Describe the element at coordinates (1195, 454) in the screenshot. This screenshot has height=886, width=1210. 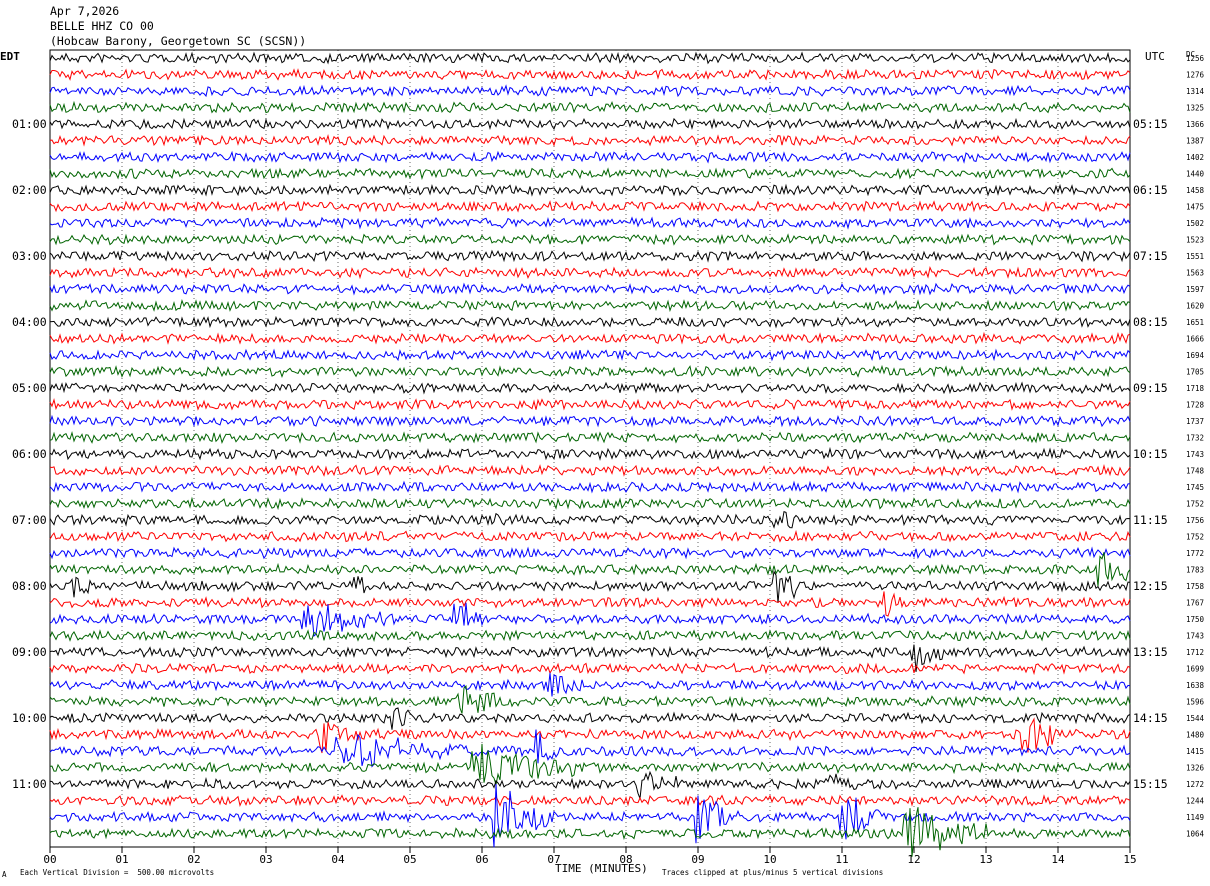
I see `row-dc-value: 1743` at that location.